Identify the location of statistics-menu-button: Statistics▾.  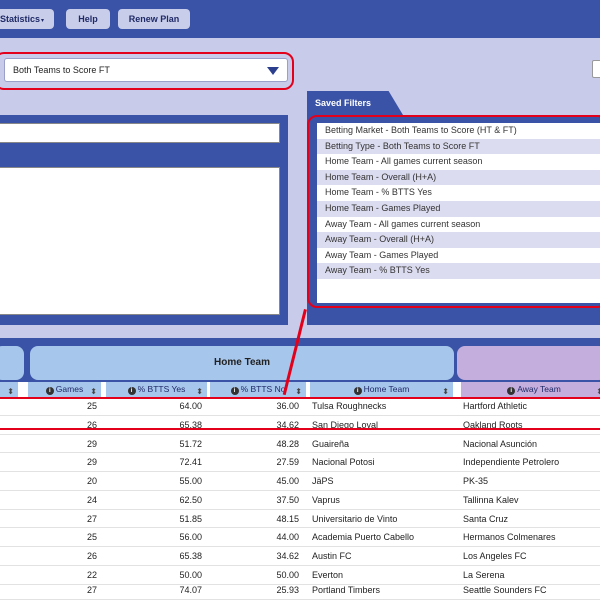
(27, 19).